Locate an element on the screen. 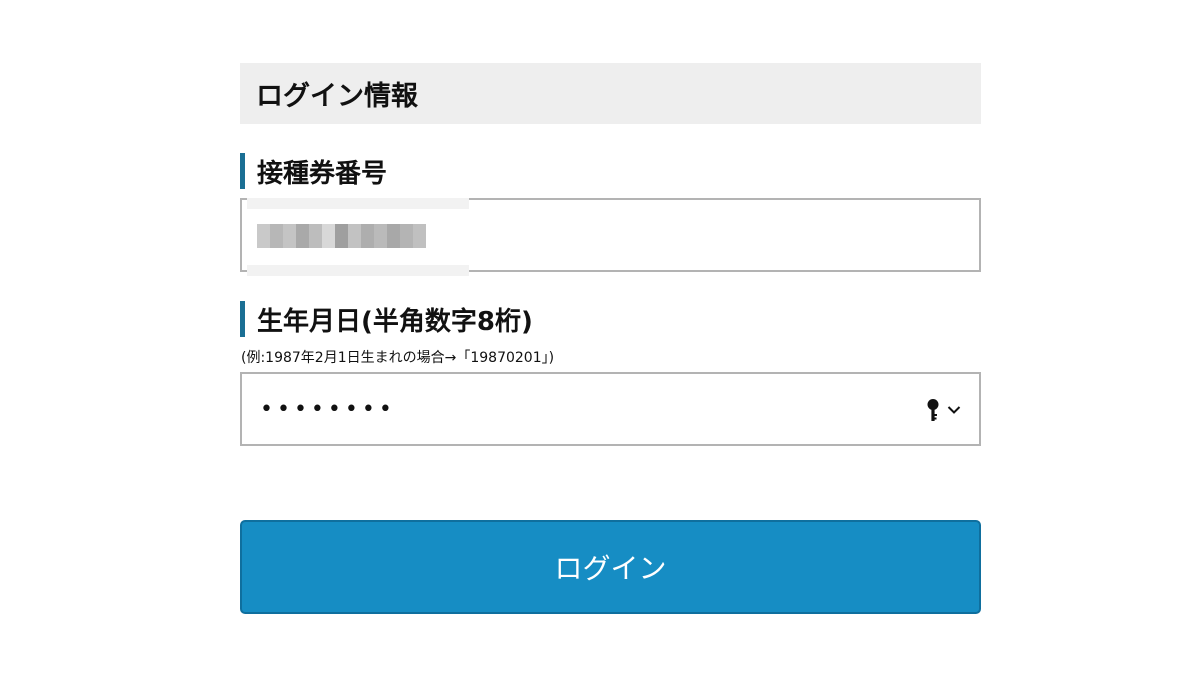 This screenshot has height=685, width=1200. birthdate-label: 生年月日(半角数字8桁) is located at coordinates (386, 319).